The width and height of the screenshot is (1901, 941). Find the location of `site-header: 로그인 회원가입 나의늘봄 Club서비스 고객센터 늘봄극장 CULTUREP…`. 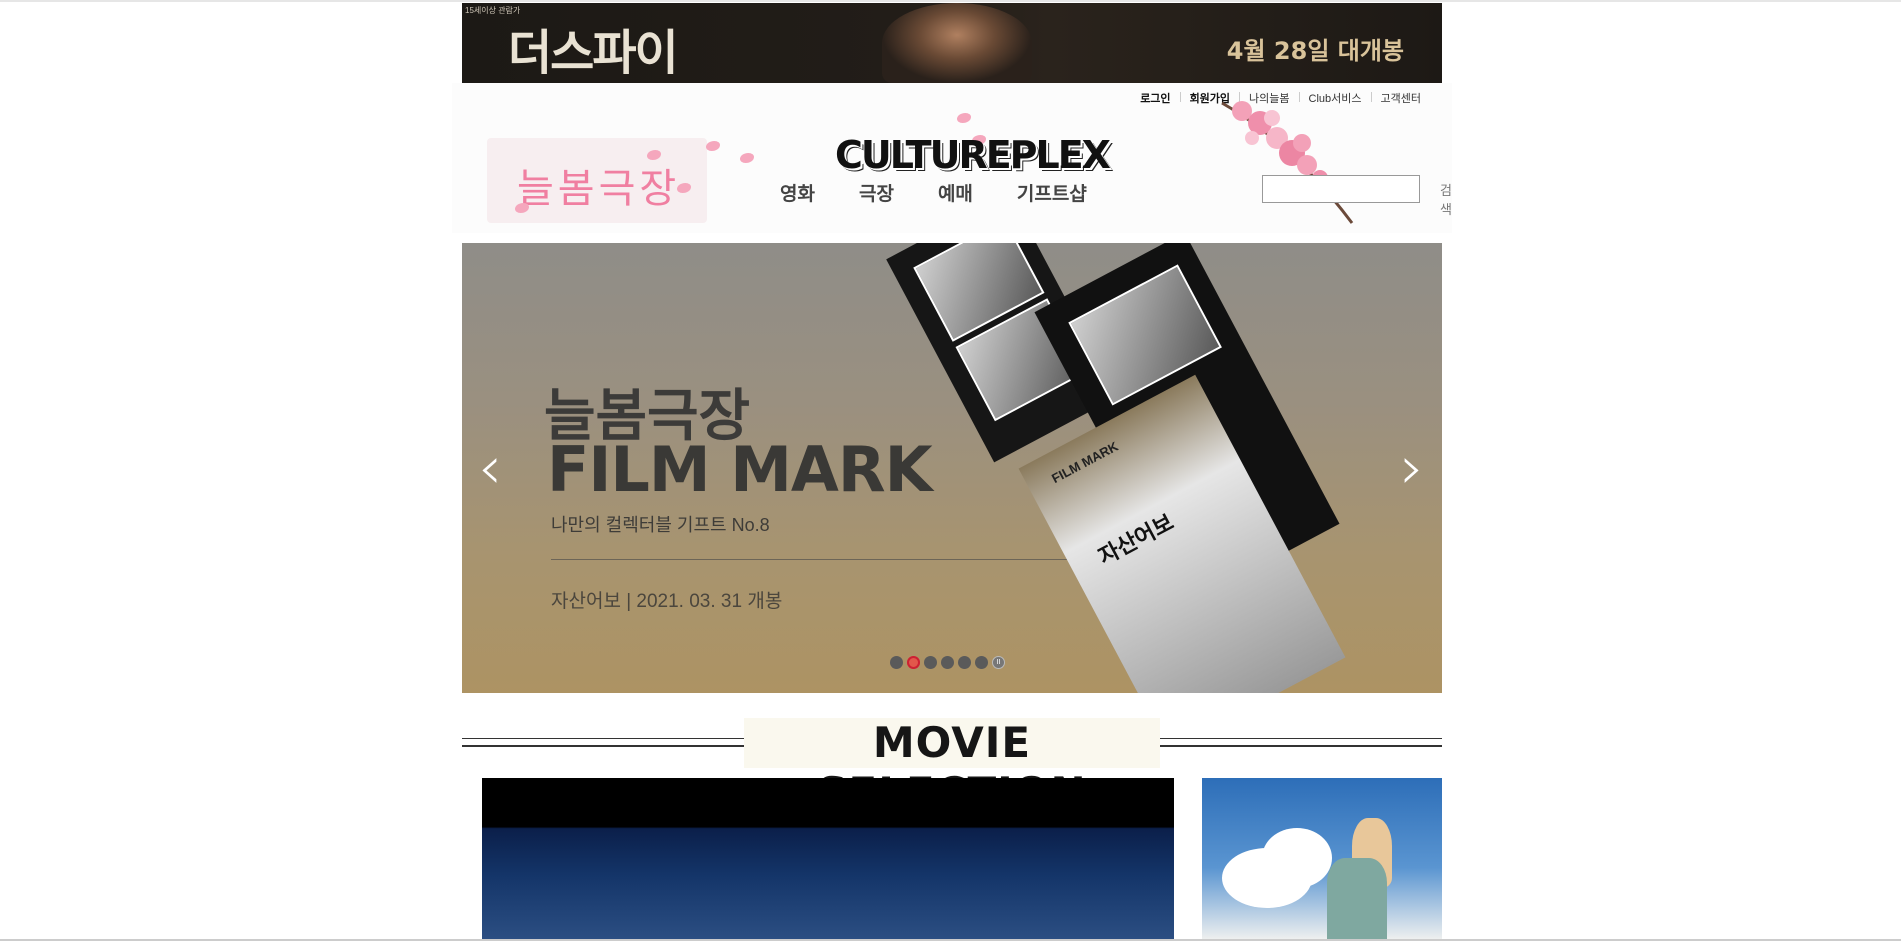

site-header: 로그인 회원가입 나의늘봄 Club서비스 고객센터 늘봄극장 CULTUREP… is located at coordinates (952, 158).